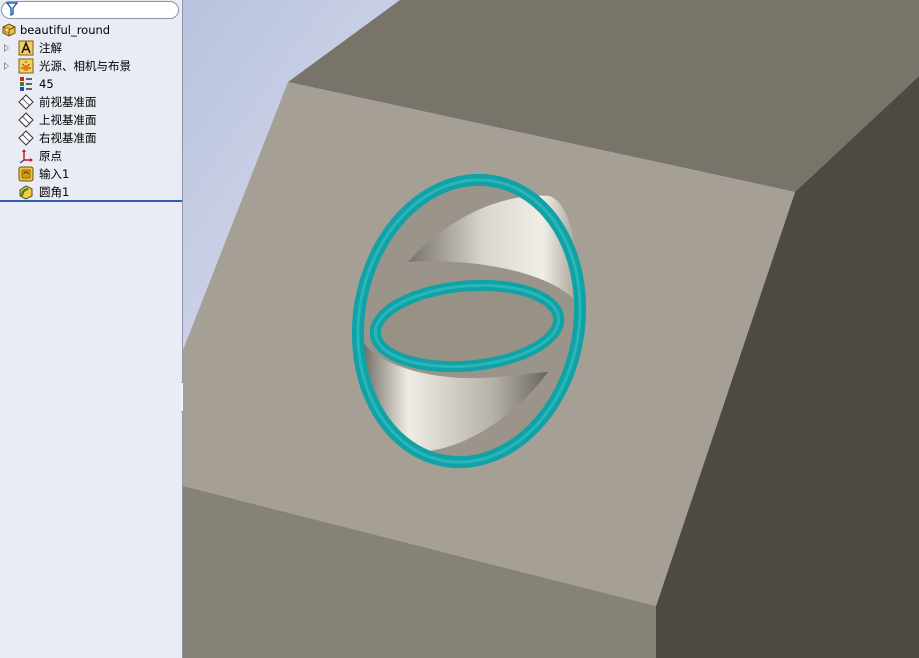  I want to click on tree-item-label: 注解, so click(50, 48).